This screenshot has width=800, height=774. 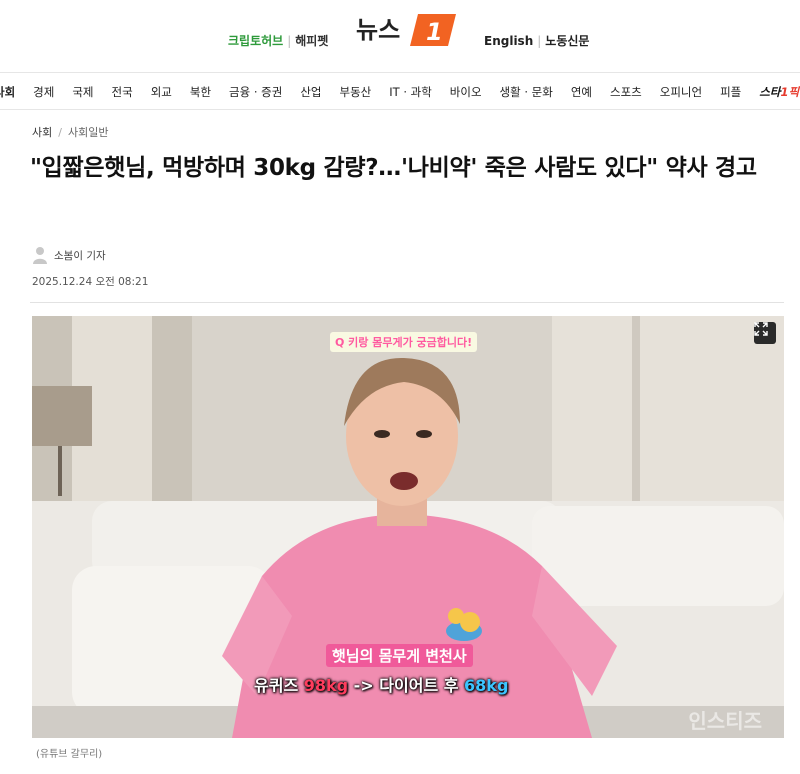 I want to click on publish-date: 2025.12.24 오전 08:21, so click(x=90, y=282).